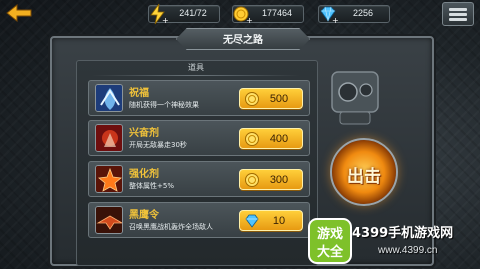 The height and width of the screenshot is (269, 480). I want to click on diamond-value: 2256, so click(363, 13).